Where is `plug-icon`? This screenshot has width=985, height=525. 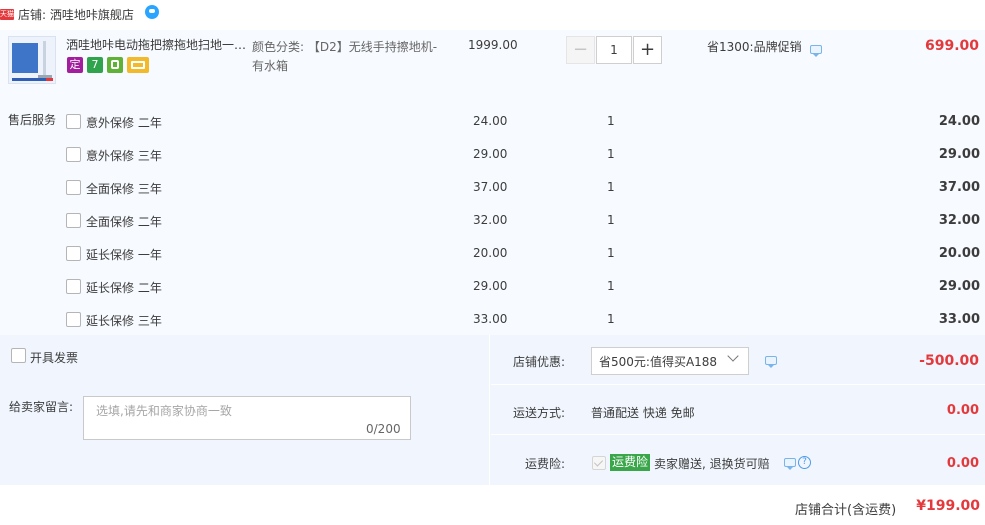 plug-icon is located at coordinates (115, 65).